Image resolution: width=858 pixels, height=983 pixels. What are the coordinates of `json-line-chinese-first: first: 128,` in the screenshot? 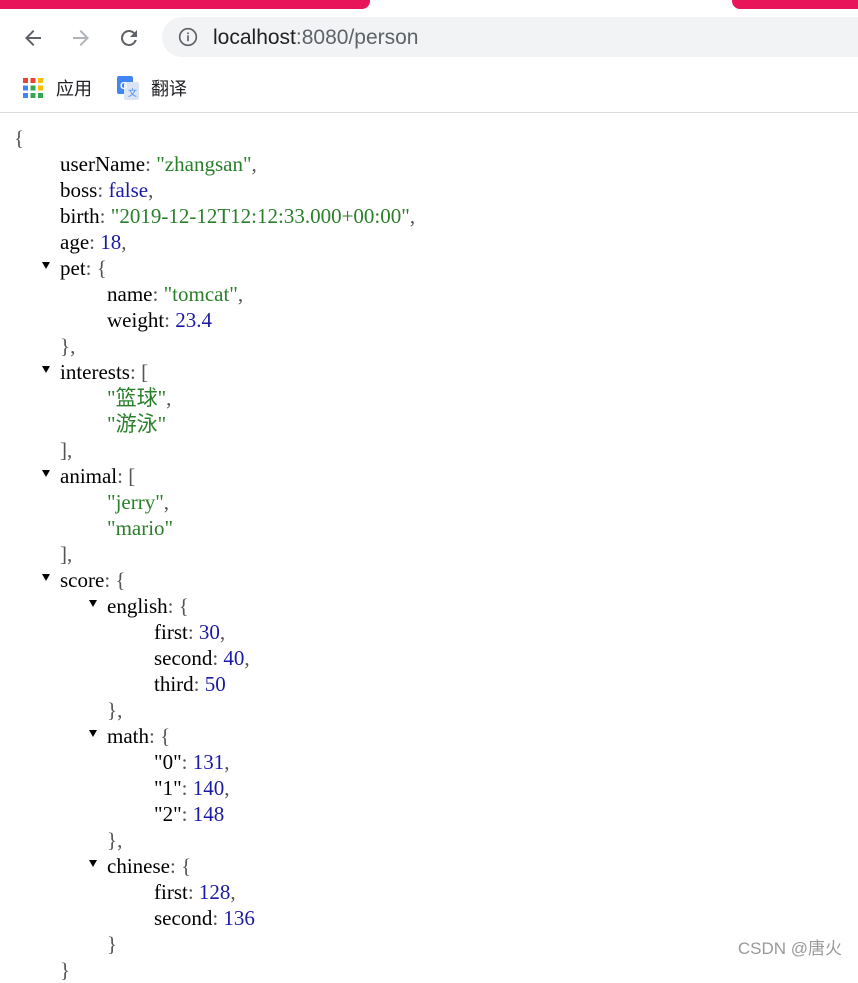 It's located at (195, 892).